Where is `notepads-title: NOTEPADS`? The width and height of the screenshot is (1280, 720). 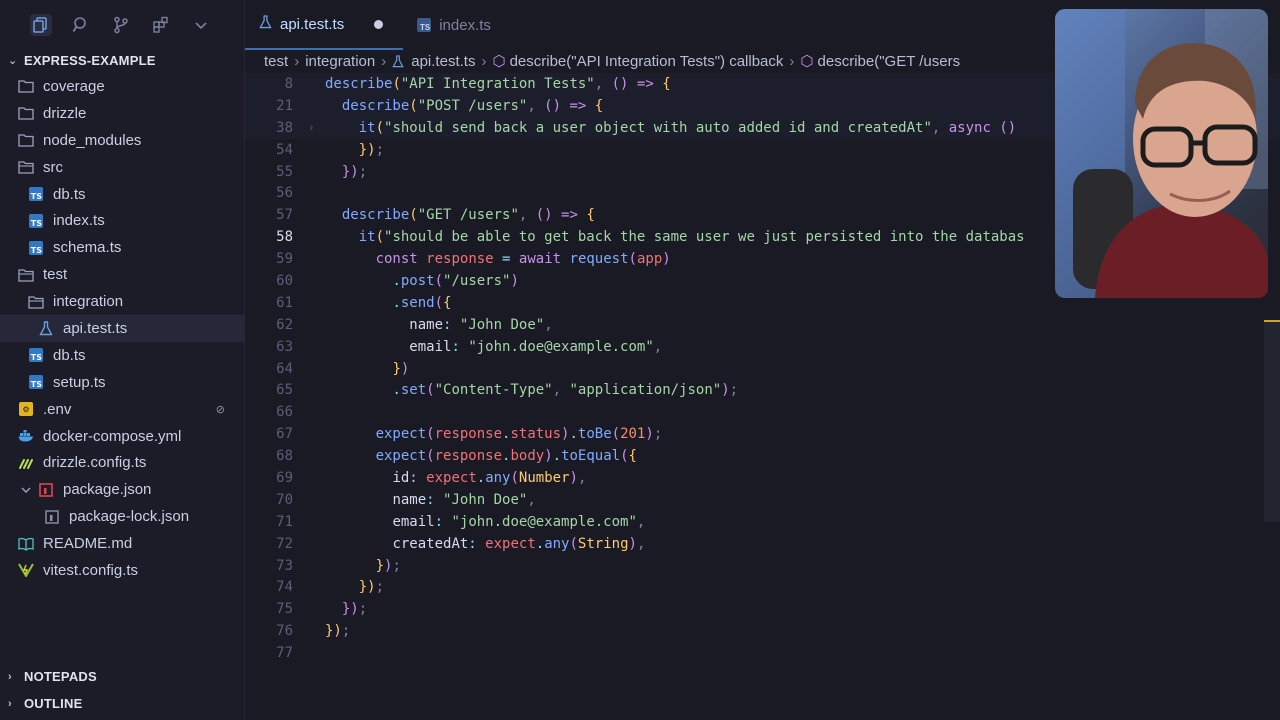
notepads-title: NOTEPADS is located at coordinates (60, 676).